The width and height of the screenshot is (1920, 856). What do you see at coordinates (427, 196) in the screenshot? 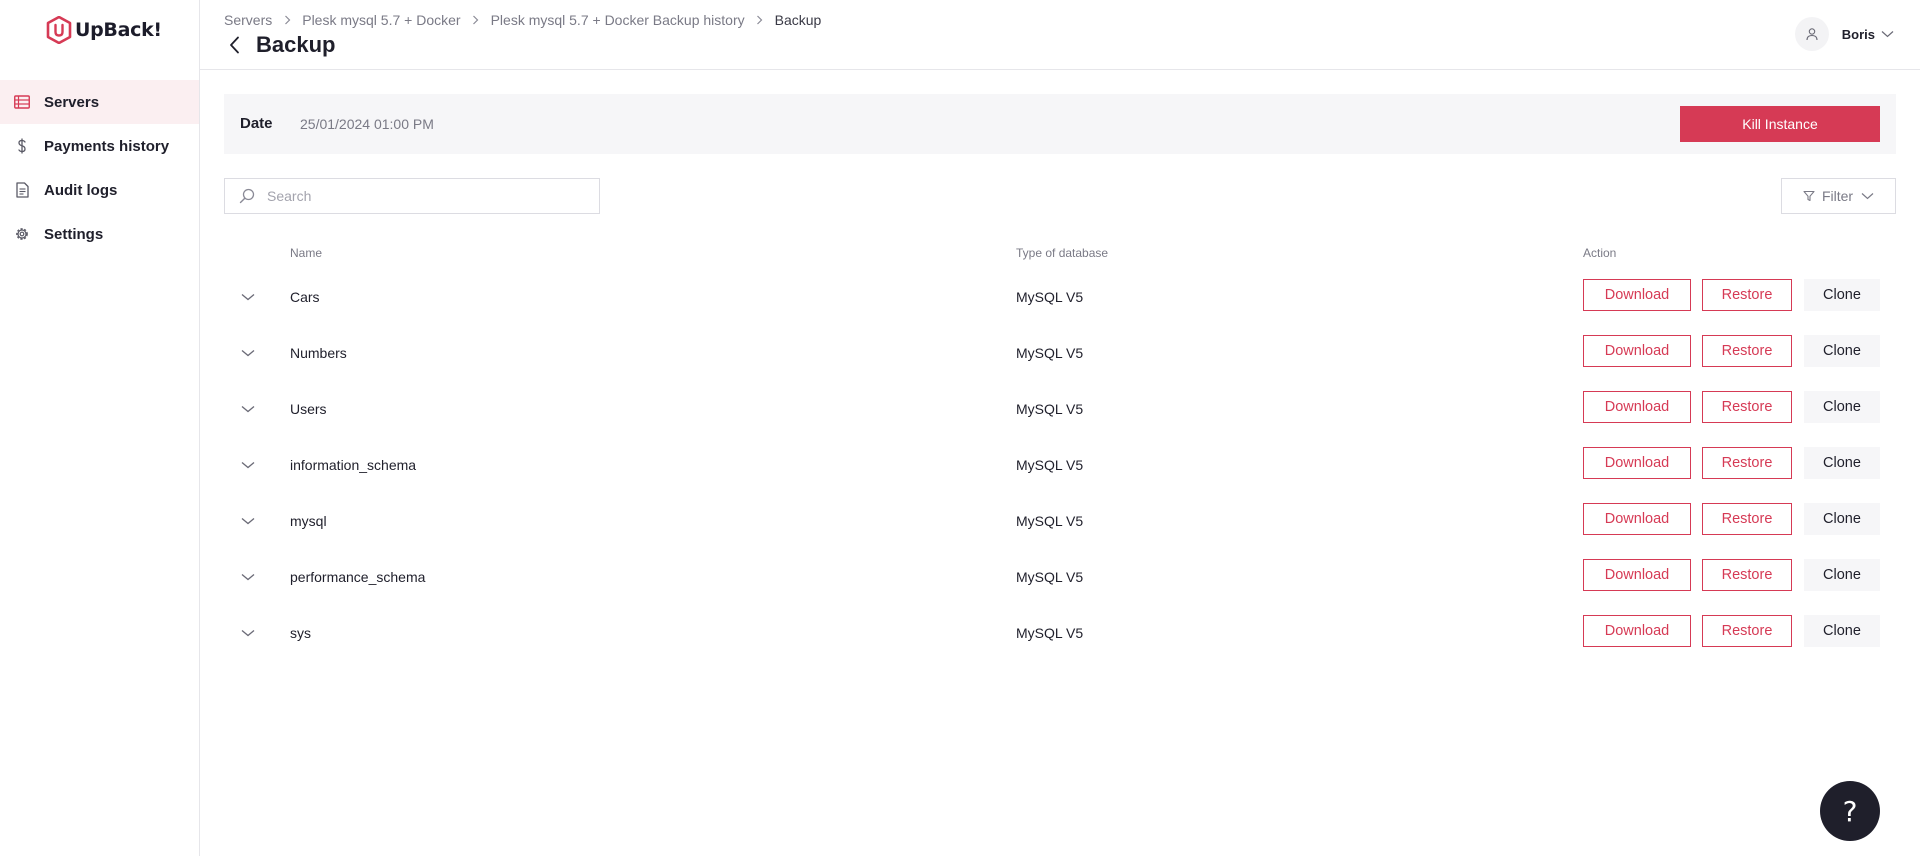
I see `search-input` at bounding box center [427, 196].